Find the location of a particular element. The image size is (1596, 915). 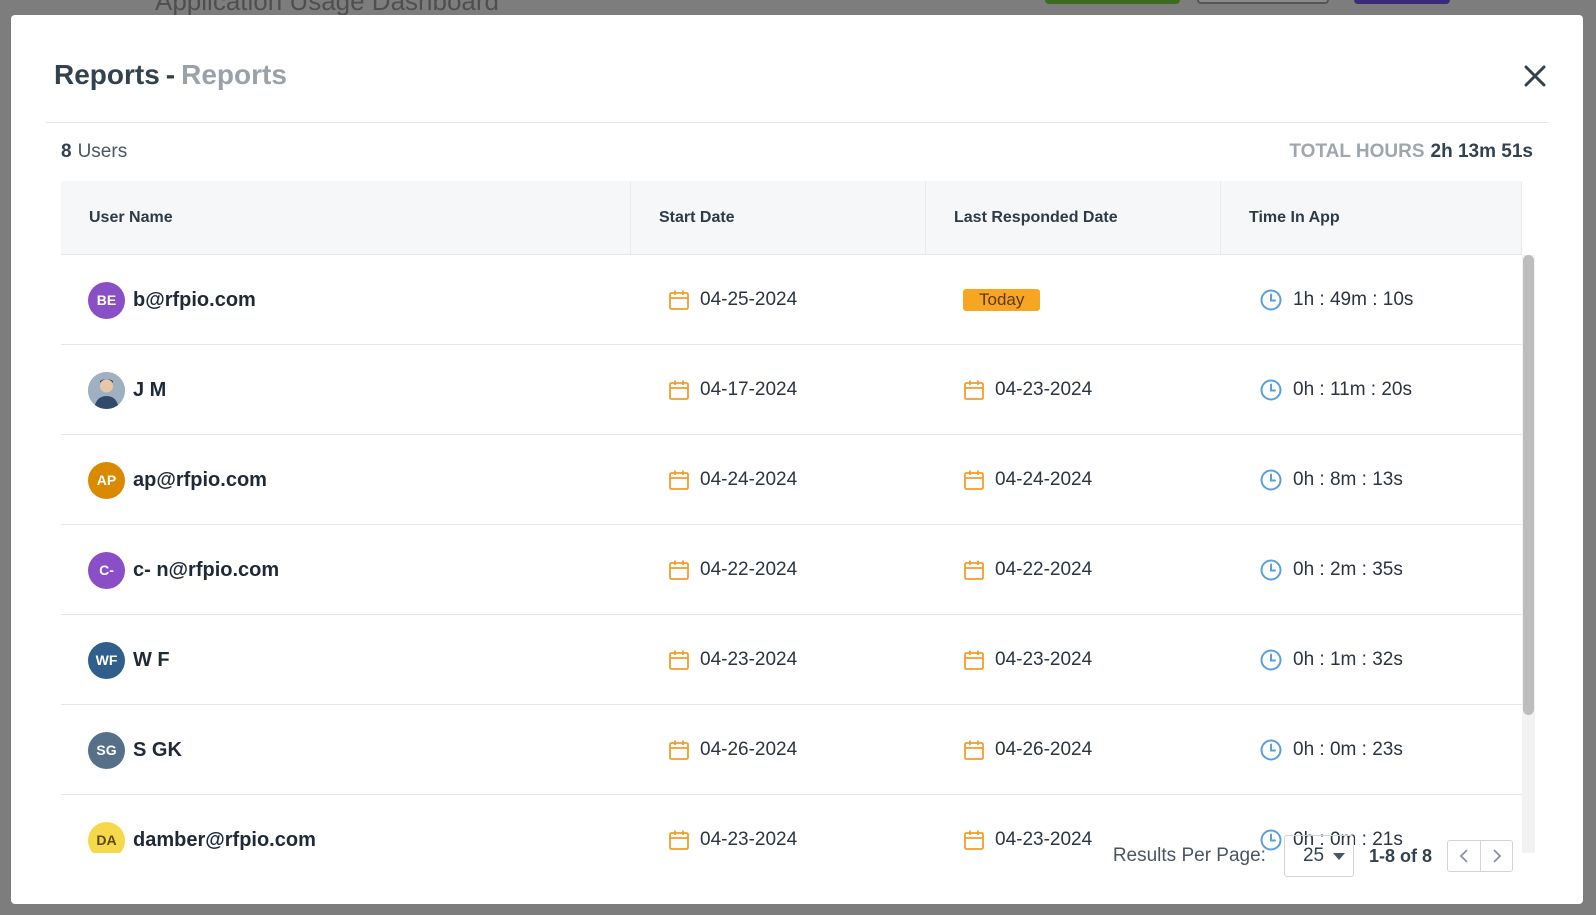

time-in-app-cell: 0h : 8m : 13s is located at coordinates (1389, 480).